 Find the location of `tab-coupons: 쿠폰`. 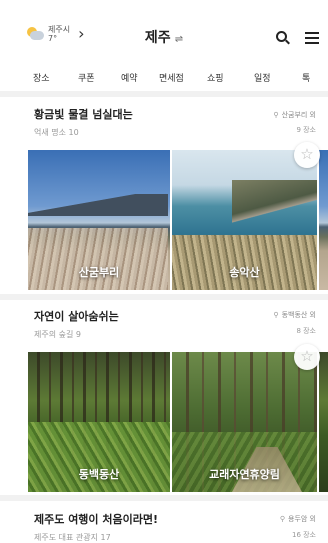

tab-coupons: 쿠폰 is located at coordinates (86, 77).